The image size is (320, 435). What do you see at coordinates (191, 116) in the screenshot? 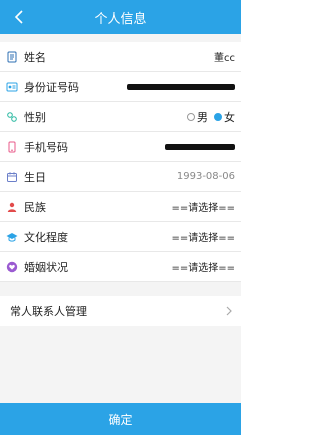
I see `radio-unchecked-icon` at bounding box center [191, 116].